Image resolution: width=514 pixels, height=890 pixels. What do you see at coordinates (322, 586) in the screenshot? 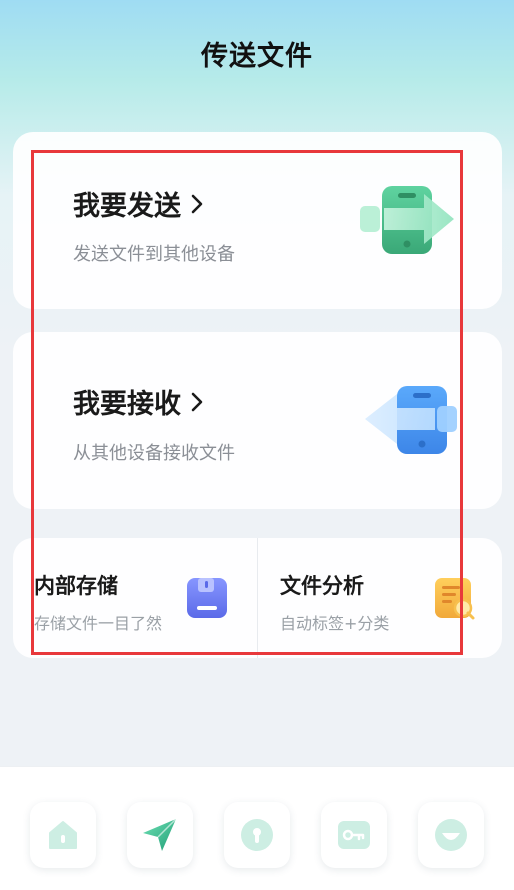
I see `file-analysis-title: 文件分析` at bounding box center [322, 586].